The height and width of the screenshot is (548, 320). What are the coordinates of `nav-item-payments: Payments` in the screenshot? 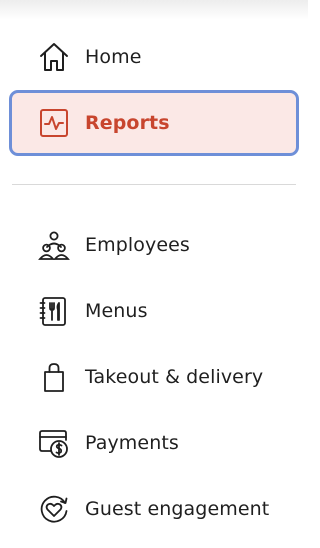 It's located at (154, 443).